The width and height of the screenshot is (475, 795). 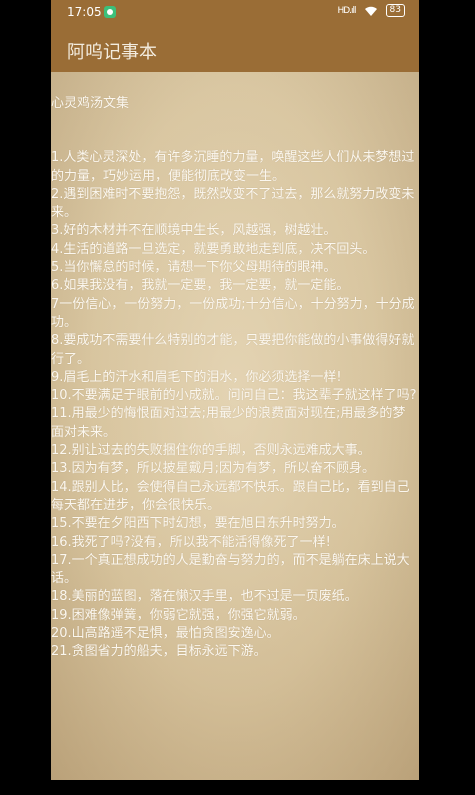 I want to click on note-line: 6.如果我没有，我就一定要，我一定要，就一定能。, so click(x=200, y=286).